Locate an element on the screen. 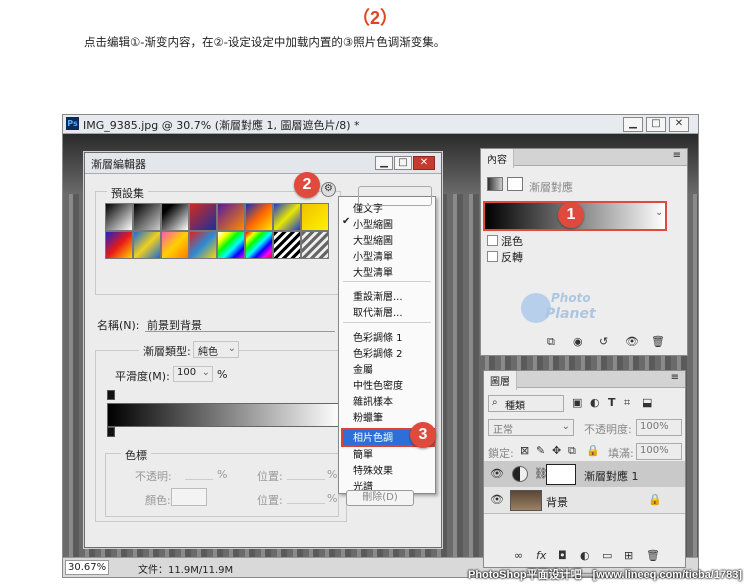 The height and width of the screenshot is (585, 750). menu-item-special-effects: 特殊效果 is located at coordinates (373, 469).